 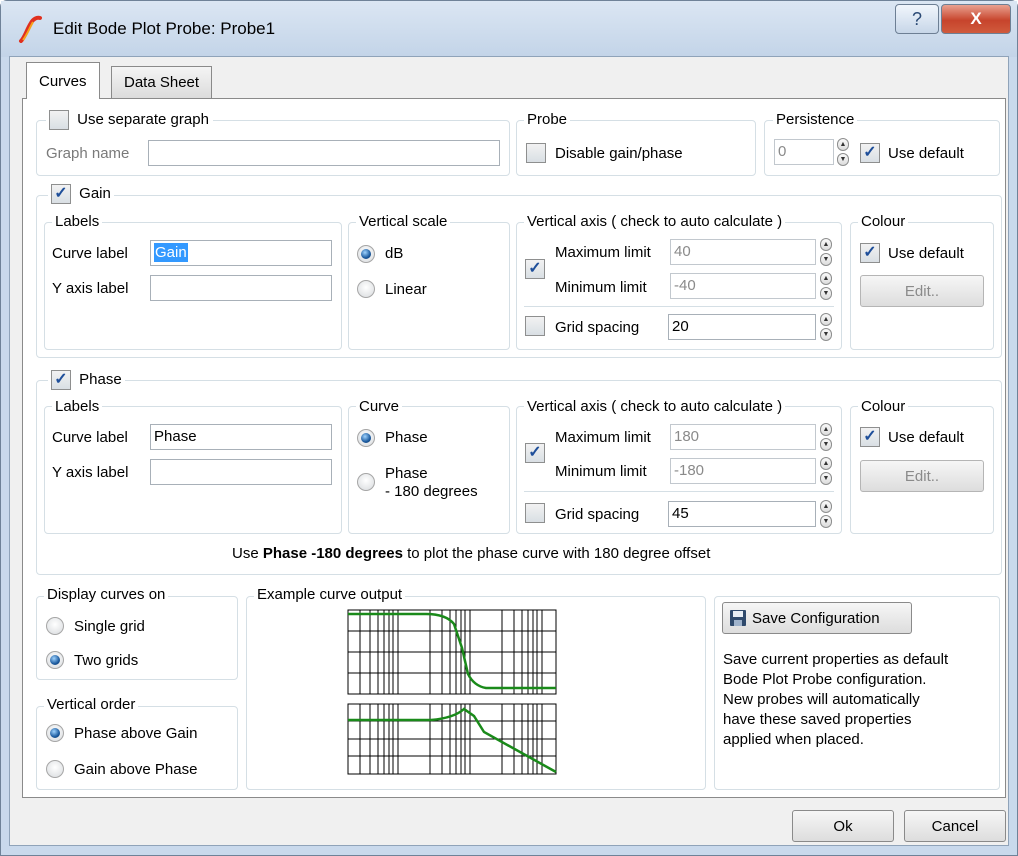 I want to click on save-description-line: have these saved properties, so click(x=817, y=719).